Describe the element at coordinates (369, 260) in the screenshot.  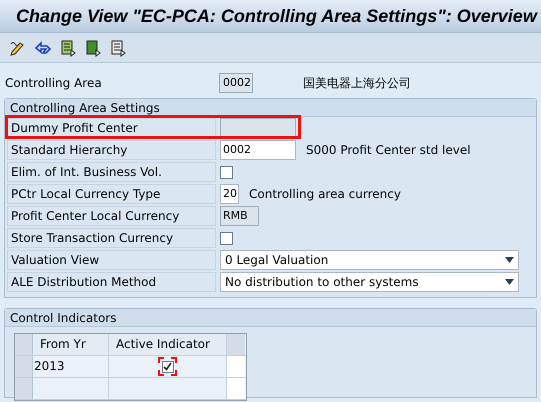
I see `dropdown: 0 Legal Valuation` at that location.